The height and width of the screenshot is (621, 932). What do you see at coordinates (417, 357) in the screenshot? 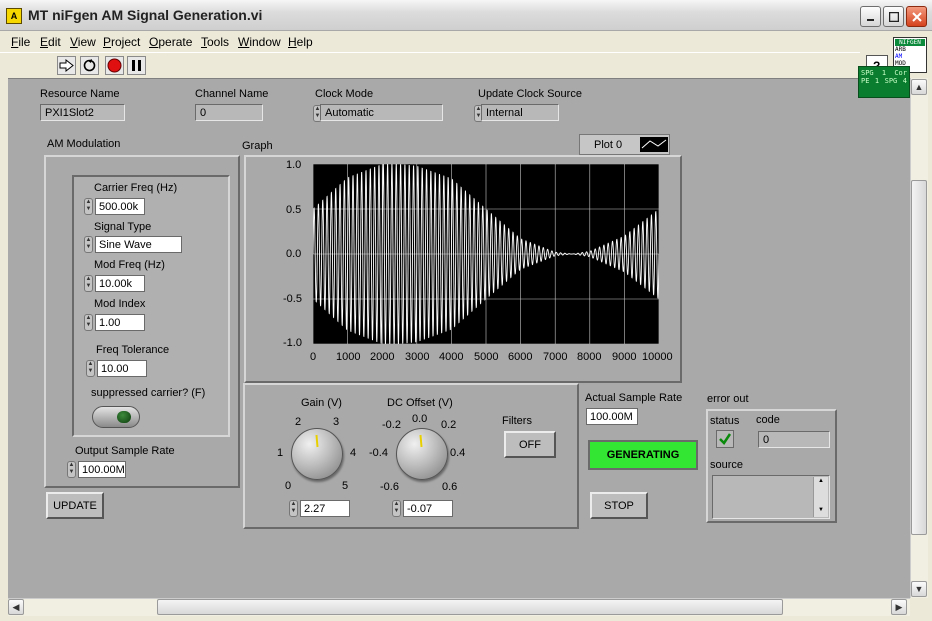
I see `x-tick-label: 3000` at bounding box center [417, 357].